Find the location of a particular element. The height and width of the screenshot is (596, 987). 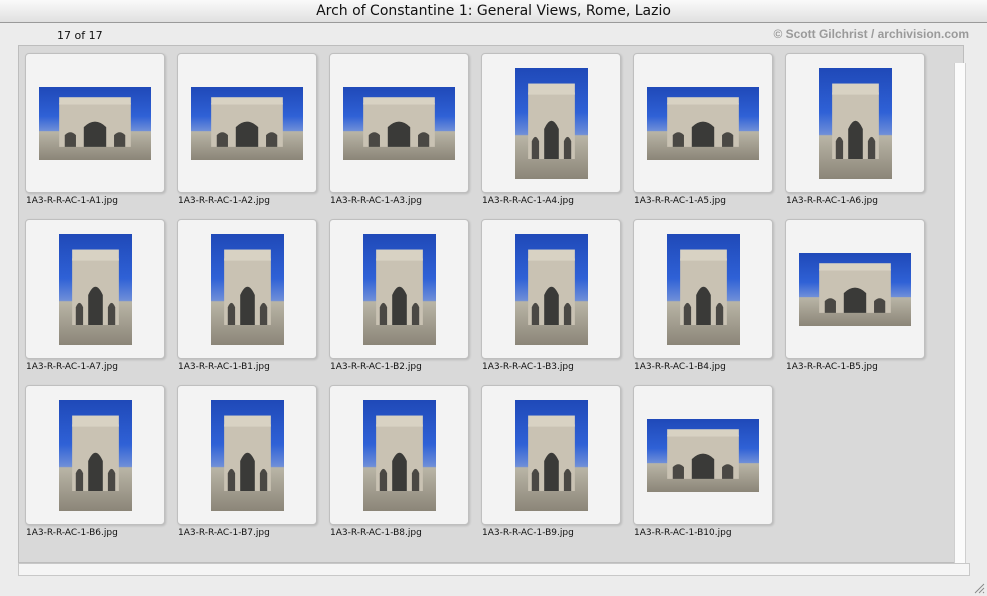

thumbnail-filename: 1A3-R-R-AC-1-A1.jpg is located at coordinates (72, 201).